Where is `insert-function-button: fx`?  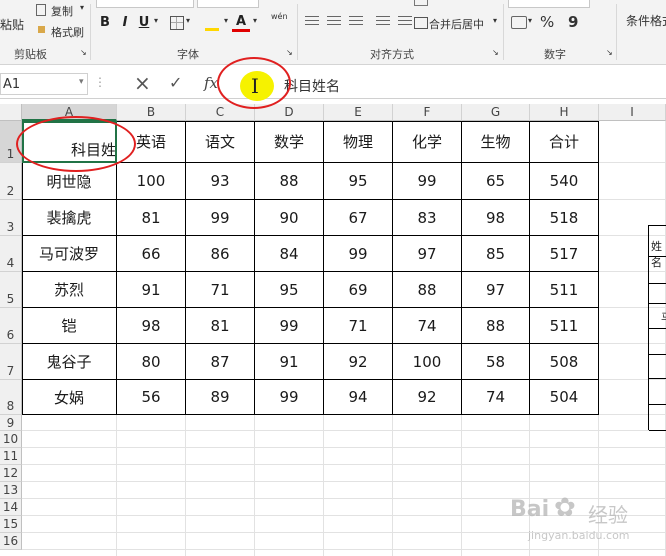 insert-function-button: fx is located at coordinates (211, 83).